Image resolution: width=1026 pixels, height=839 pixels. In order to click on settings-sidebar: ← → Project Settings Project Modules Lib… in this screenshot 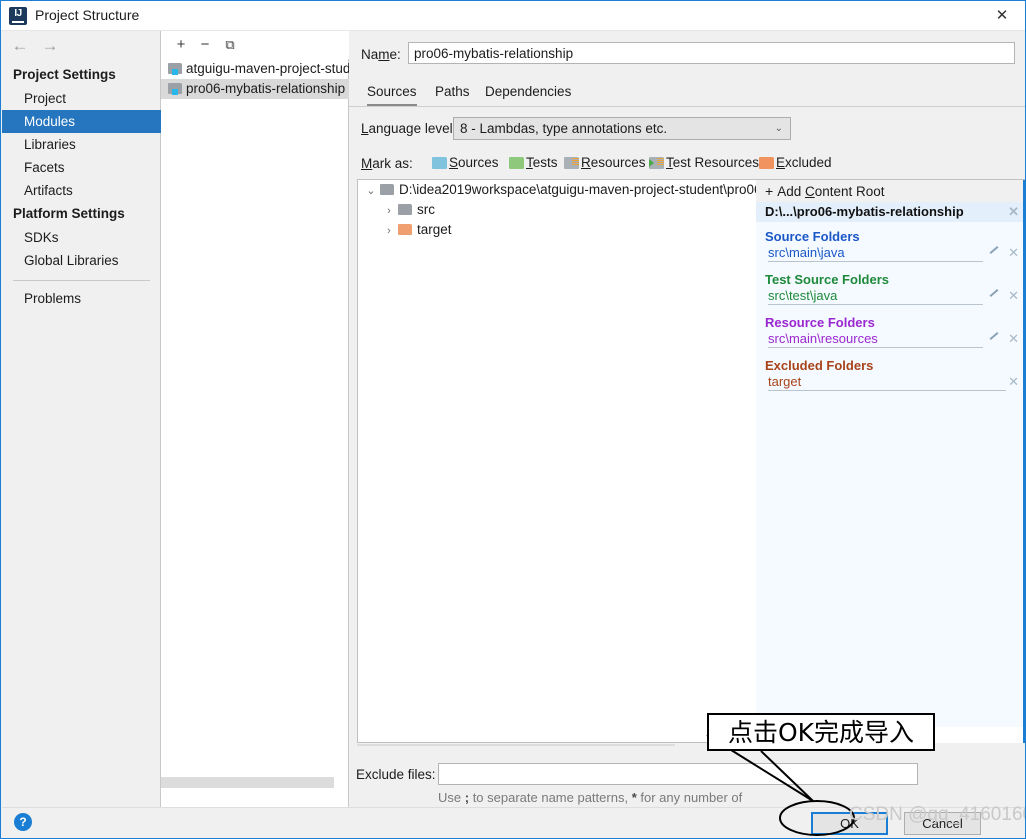, I will do `click(81, 420)`.